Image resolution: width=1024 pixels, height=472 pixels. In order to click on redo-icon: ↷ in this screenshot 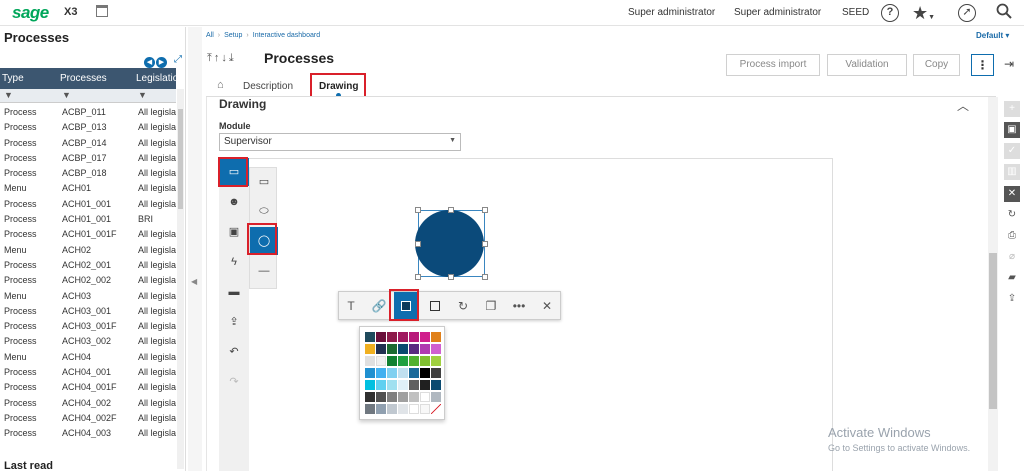, I will do `click(234, 382)`.